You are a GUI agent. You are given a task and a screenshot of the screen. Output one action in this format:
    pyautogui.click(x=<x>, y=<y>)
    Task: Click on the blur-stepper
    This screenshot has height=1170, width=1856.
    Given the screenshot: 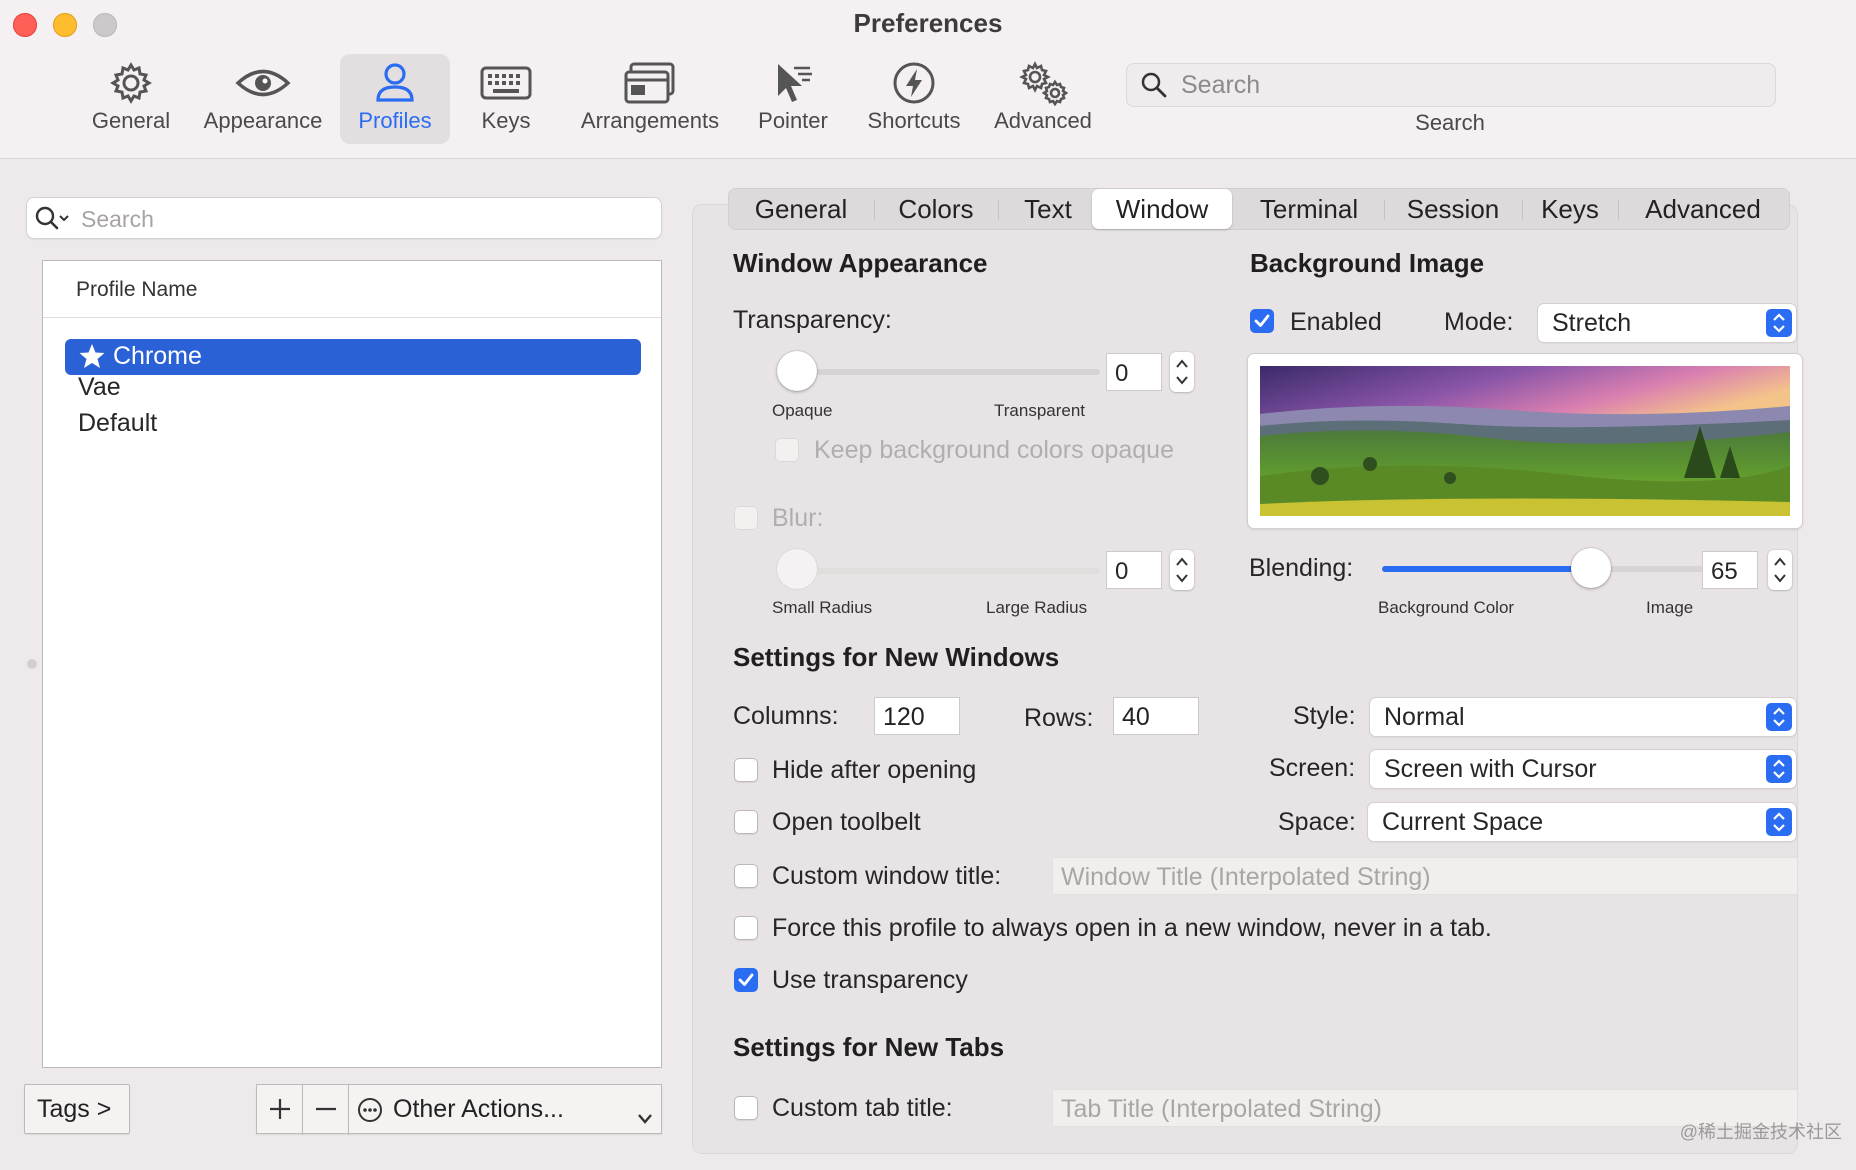 What is the action you would take?
    pyautogui.click(x=1182, y=570)
    